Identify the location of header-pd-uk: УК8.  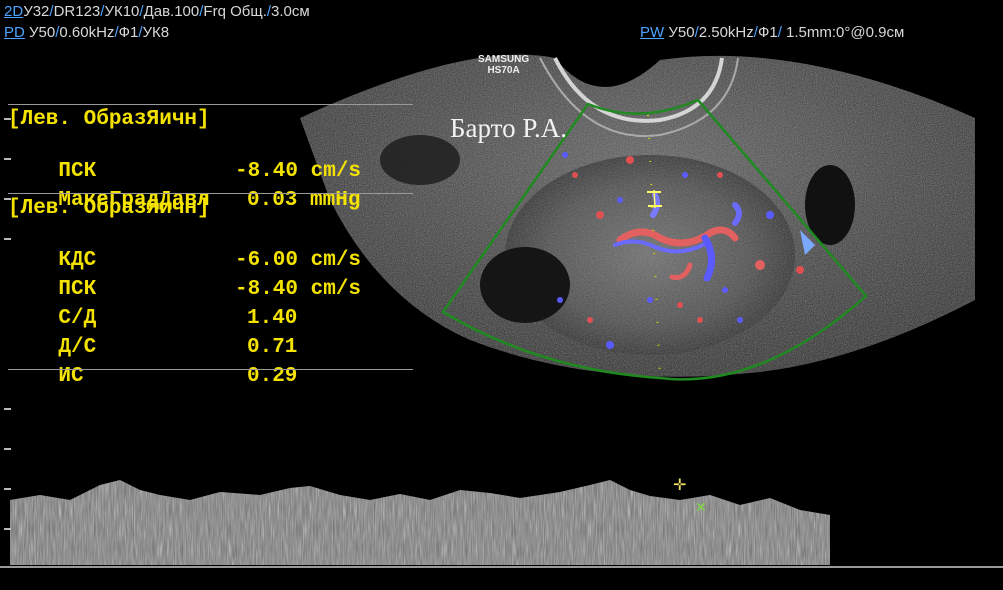
(156, 32).